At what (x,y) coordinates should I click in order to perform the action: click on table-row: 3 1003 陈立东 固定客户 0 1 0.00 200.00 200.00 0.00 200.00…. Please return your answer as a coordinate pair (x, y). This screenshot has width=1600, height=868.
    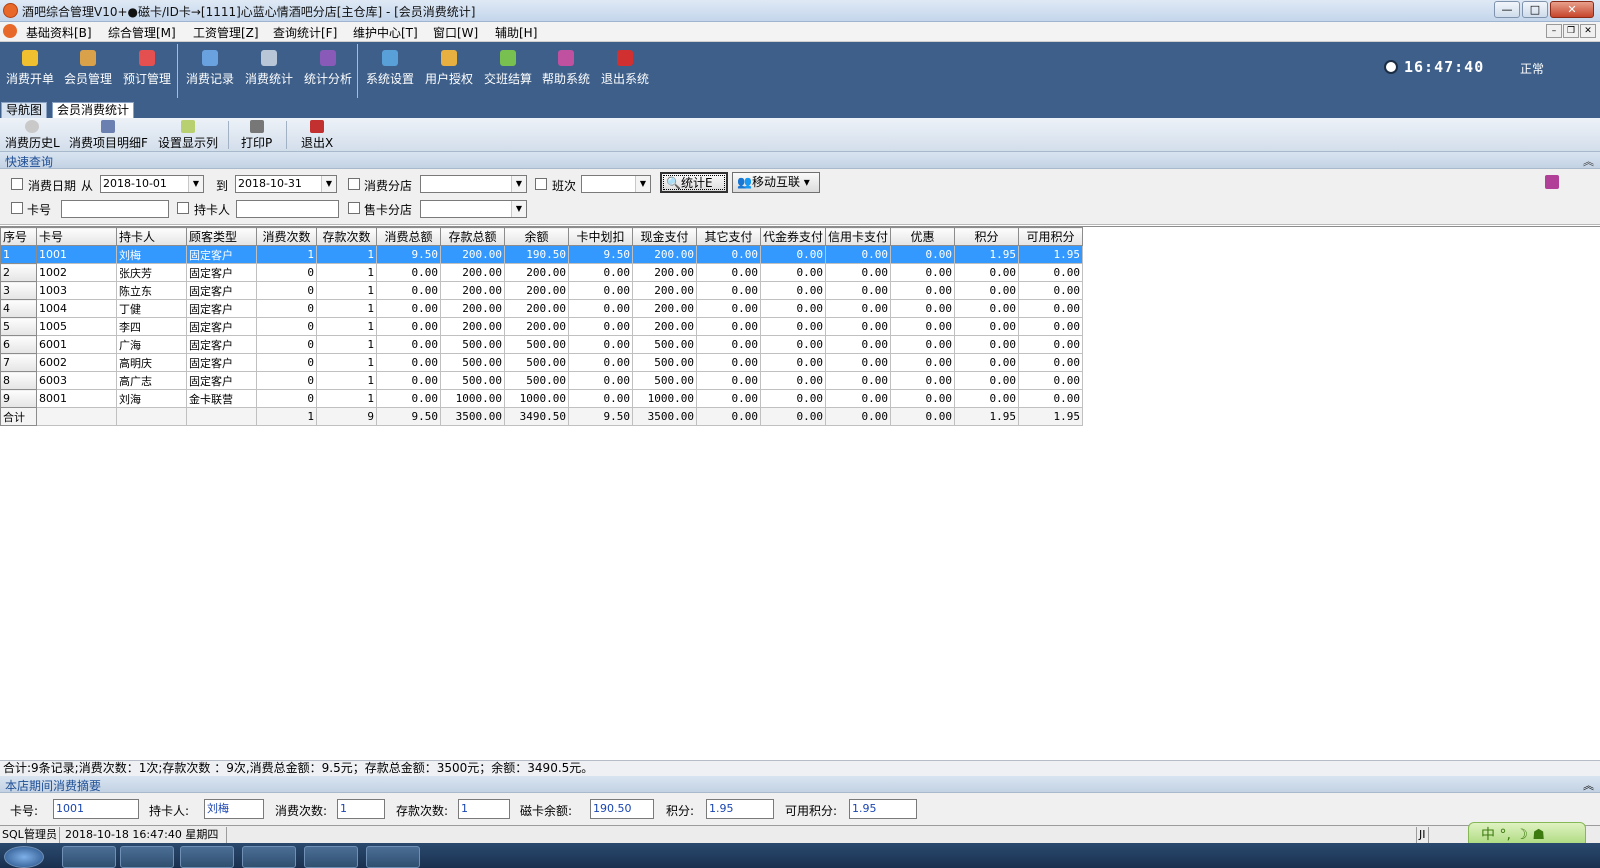
    Looking at the image, I should click on (542, 290).